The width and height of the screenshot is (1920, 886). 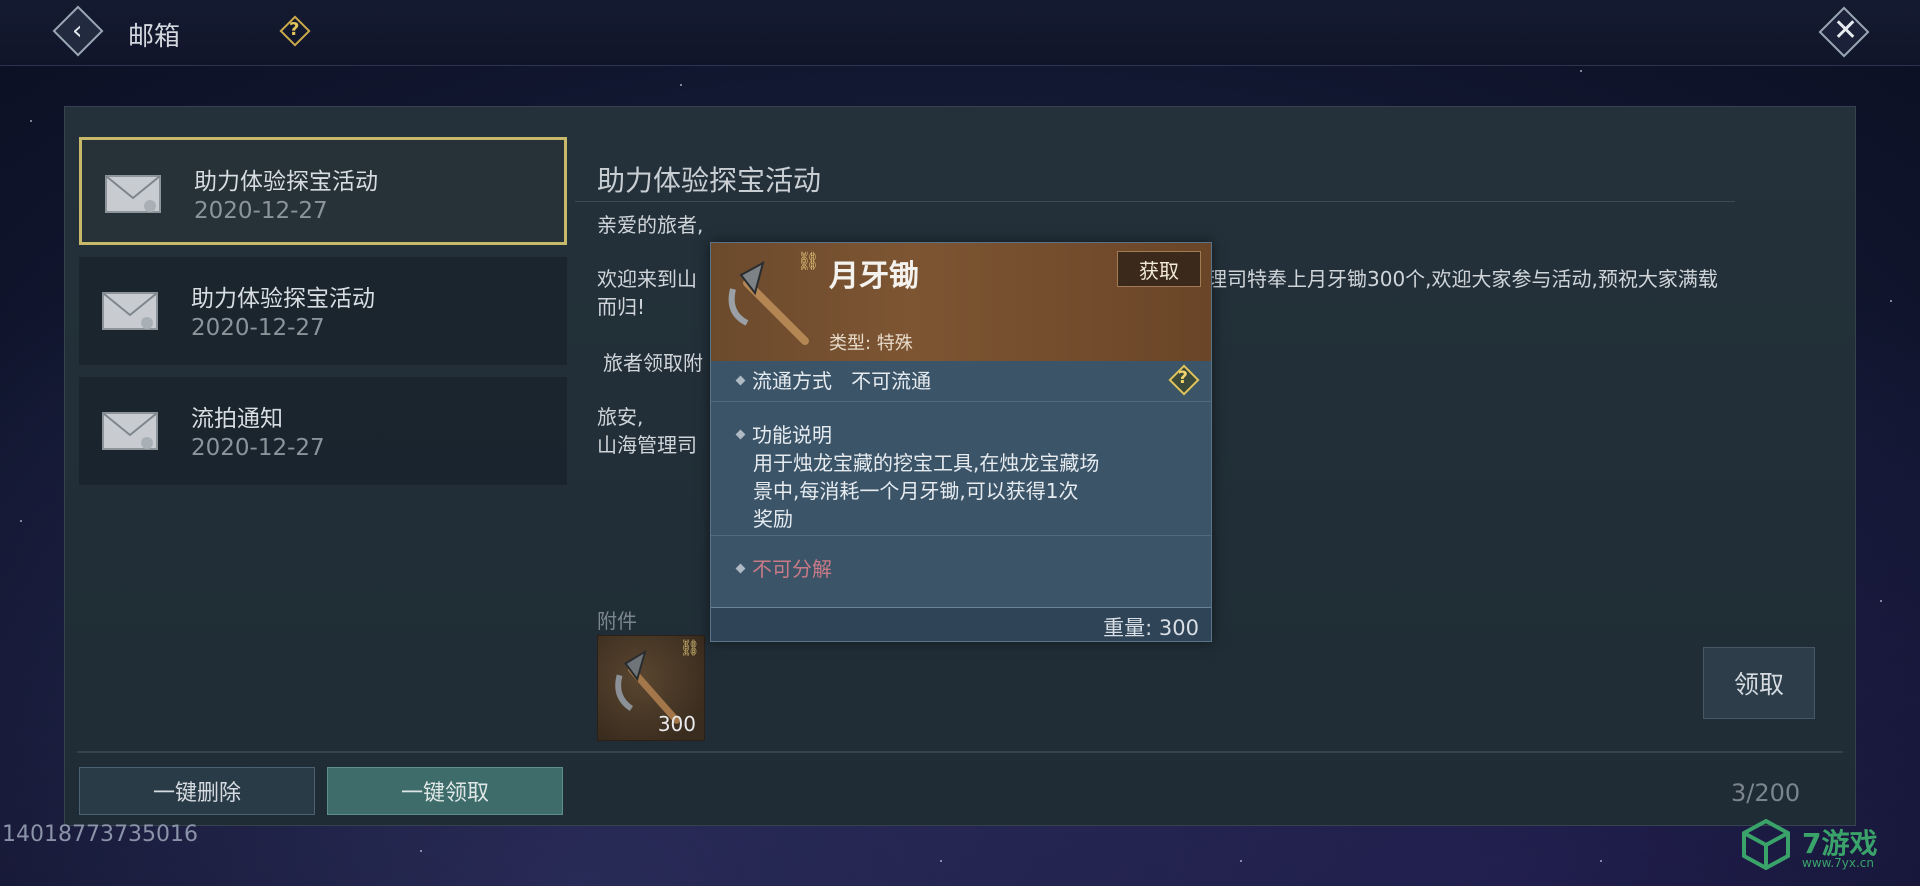 I want to click on mail-title: 流拍通知, so click(x=237, y=419).